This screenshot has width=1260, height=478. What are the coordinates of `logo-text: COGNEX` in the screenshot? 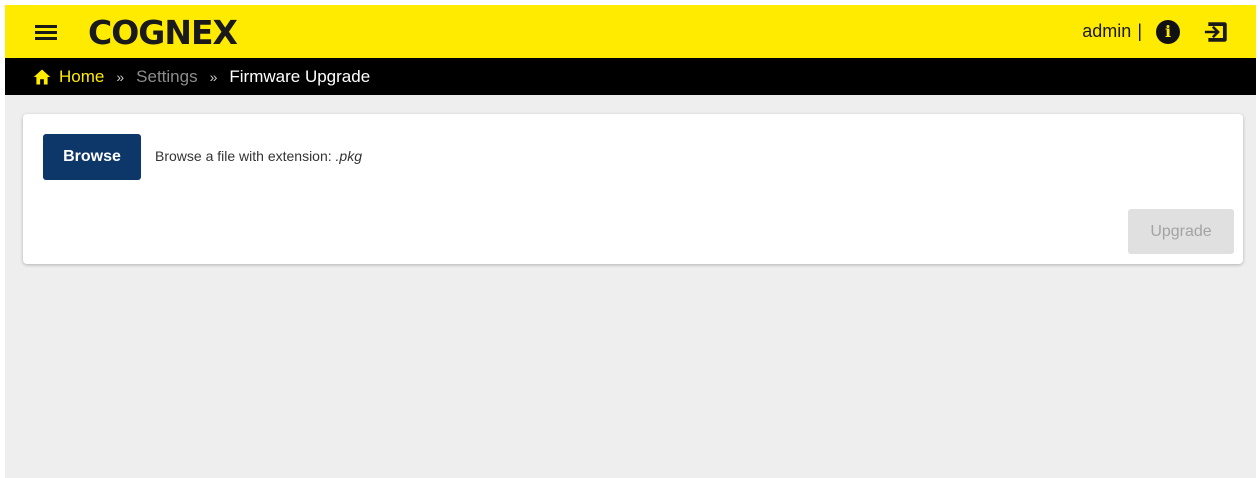 It's located at (163, 32).